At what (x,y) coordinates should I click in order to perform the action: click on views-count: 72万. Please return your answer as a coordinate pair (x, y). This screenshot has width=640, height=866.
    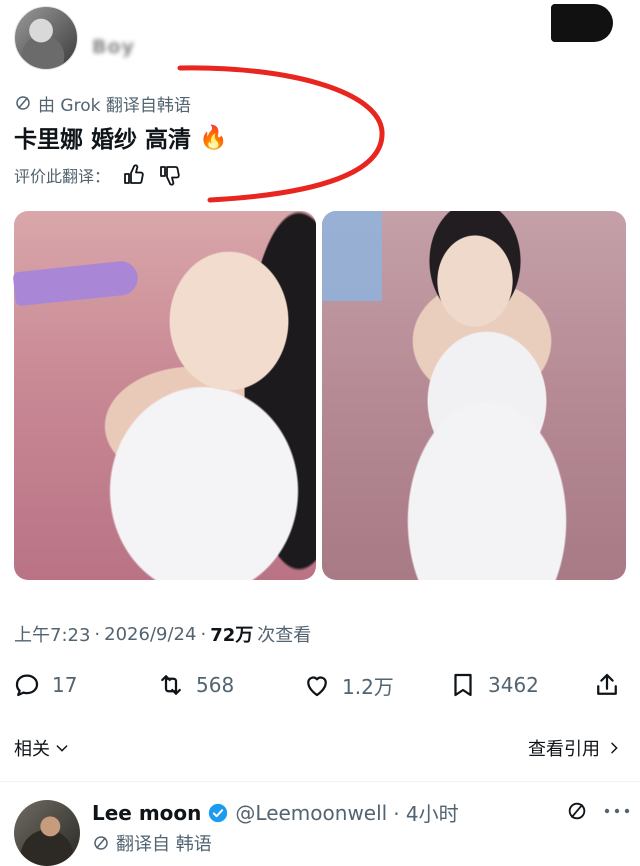
    Looking at the image, I should click on (232, 635).